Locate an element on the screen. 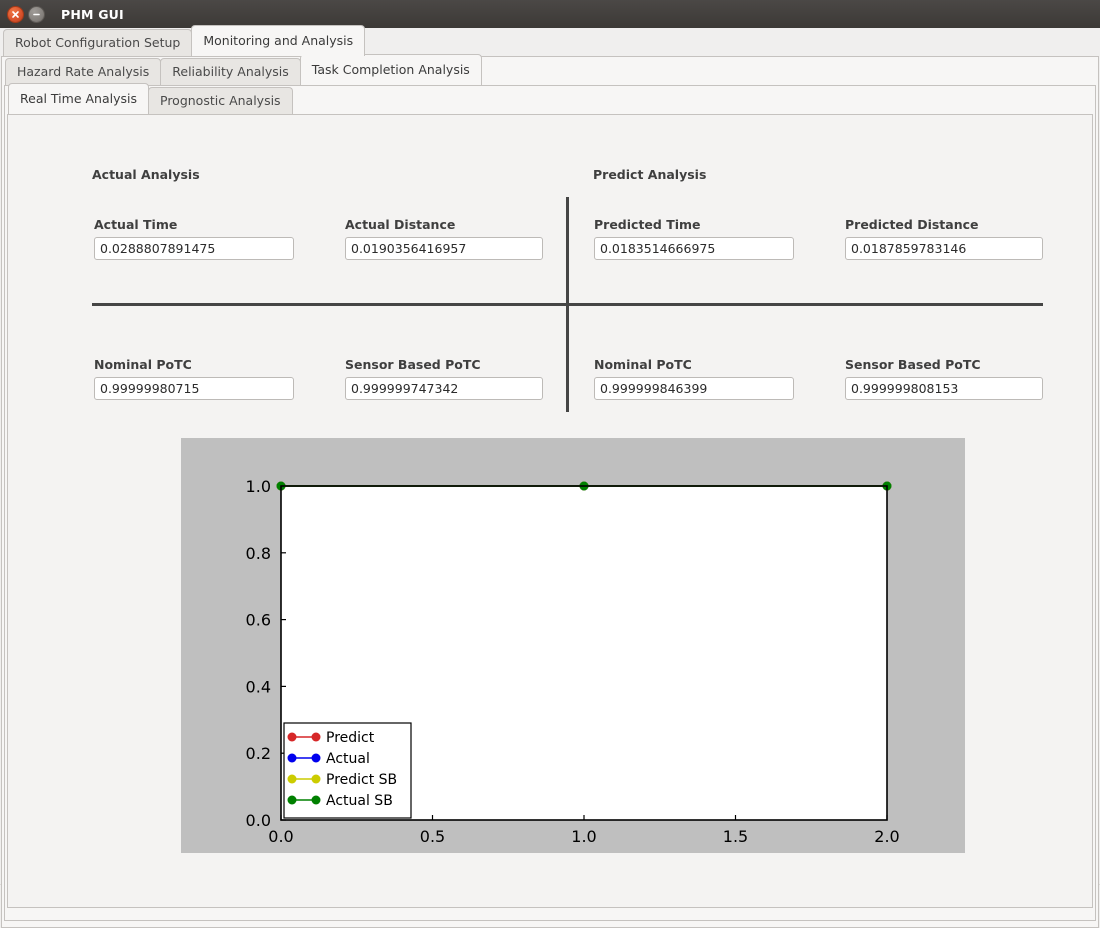  tab-label: Task Completion Analysis is located at coordinates (390, 69).